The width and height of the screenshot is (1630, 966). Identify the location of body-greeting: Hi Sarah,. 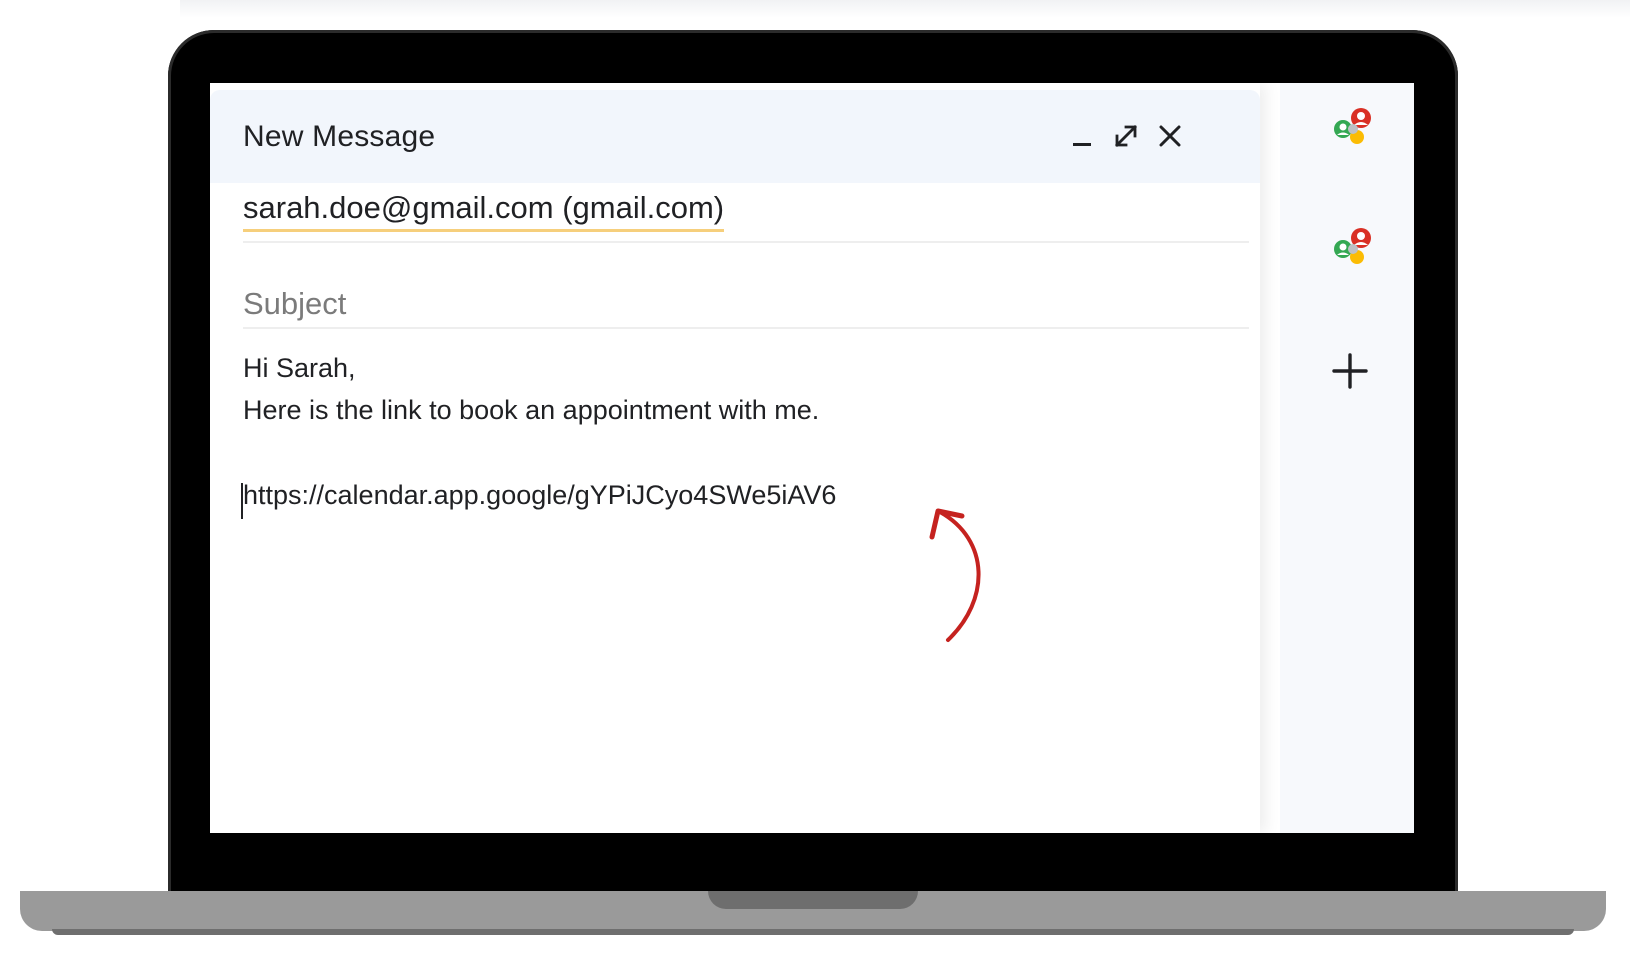
(299, 368).